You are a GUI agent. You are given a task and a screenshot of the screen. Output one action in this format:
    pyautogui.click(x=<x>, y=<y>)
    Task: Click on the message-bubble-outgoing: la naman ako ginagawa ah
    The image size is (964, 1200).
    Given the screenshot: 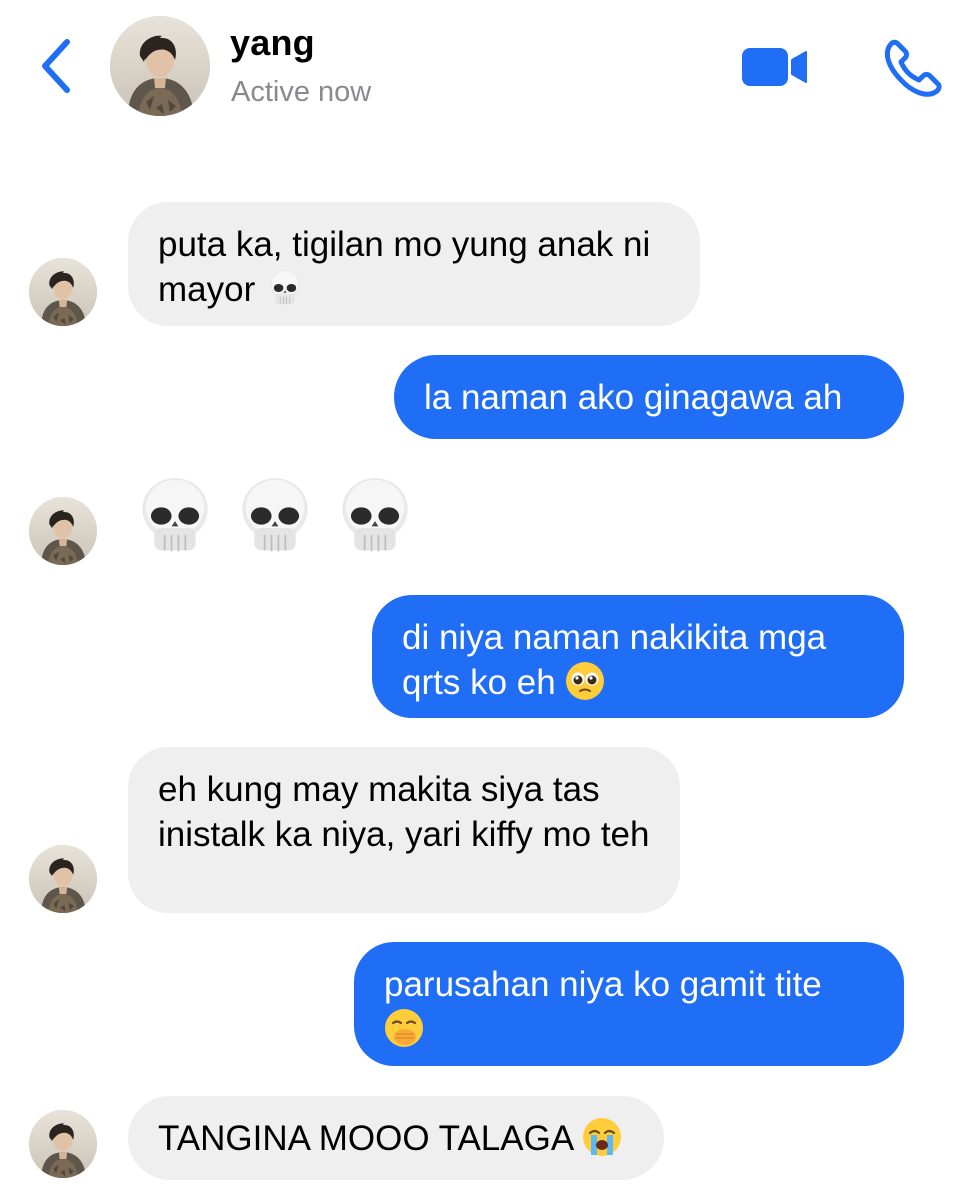 What is the action you would take?
    pyautogui.click(x=649, y=397)
    